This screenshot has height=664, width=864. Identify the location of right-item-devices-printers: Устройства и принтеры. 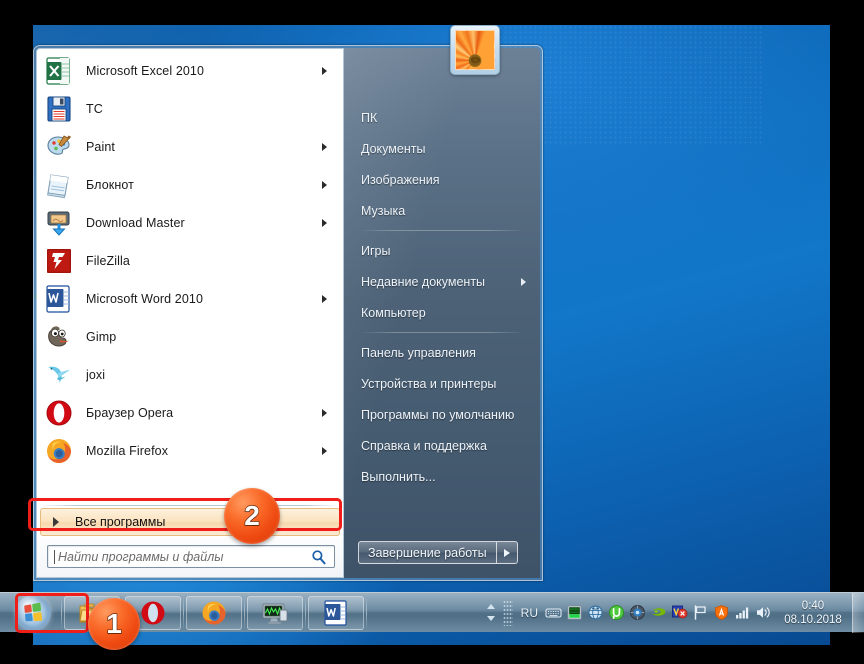
(442, 383).